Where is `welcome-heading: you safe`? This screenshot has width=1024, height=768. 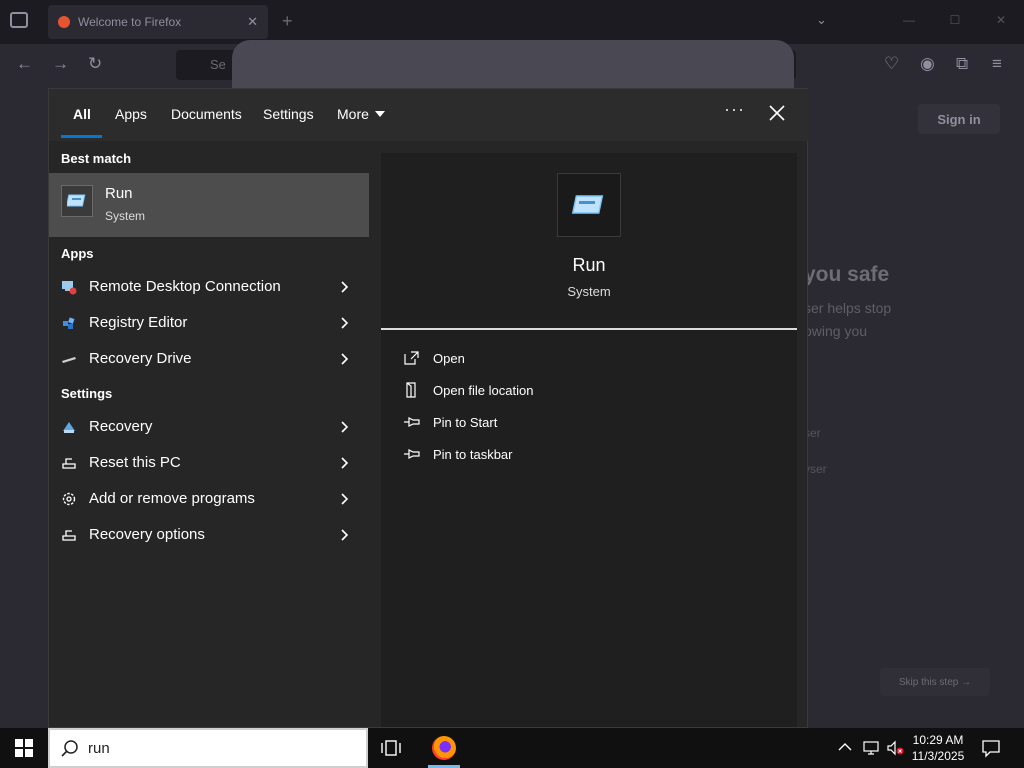 welcome-heading: you safe is located at coordinates (847, 274).